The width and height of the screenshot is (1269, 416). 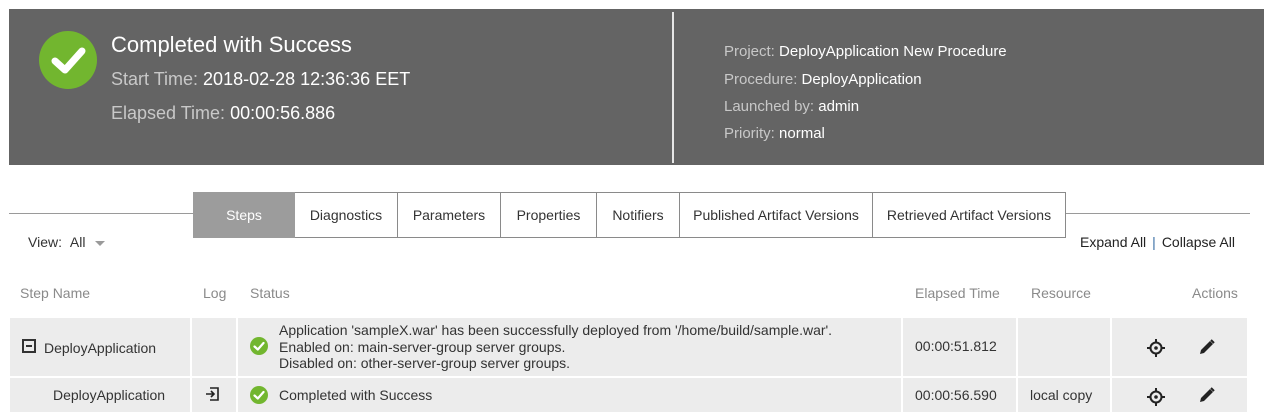 What do you see at coordinates (346, 215) in the screenshot?
I see `tab-diagnostics: Diagnostics` at bounding box center [346, 215].